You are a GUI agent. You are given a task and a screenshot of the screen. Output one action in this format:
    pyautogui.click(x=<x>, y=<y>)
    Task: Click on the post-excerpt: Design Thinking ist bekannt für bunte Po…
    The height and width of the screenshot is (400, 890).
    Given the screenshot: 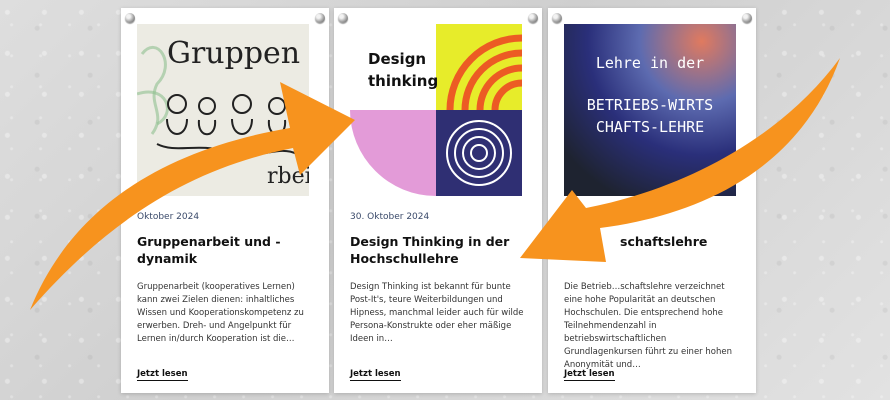 What is the action you would take?
    pyautogui.click(x=437, y=313)
    